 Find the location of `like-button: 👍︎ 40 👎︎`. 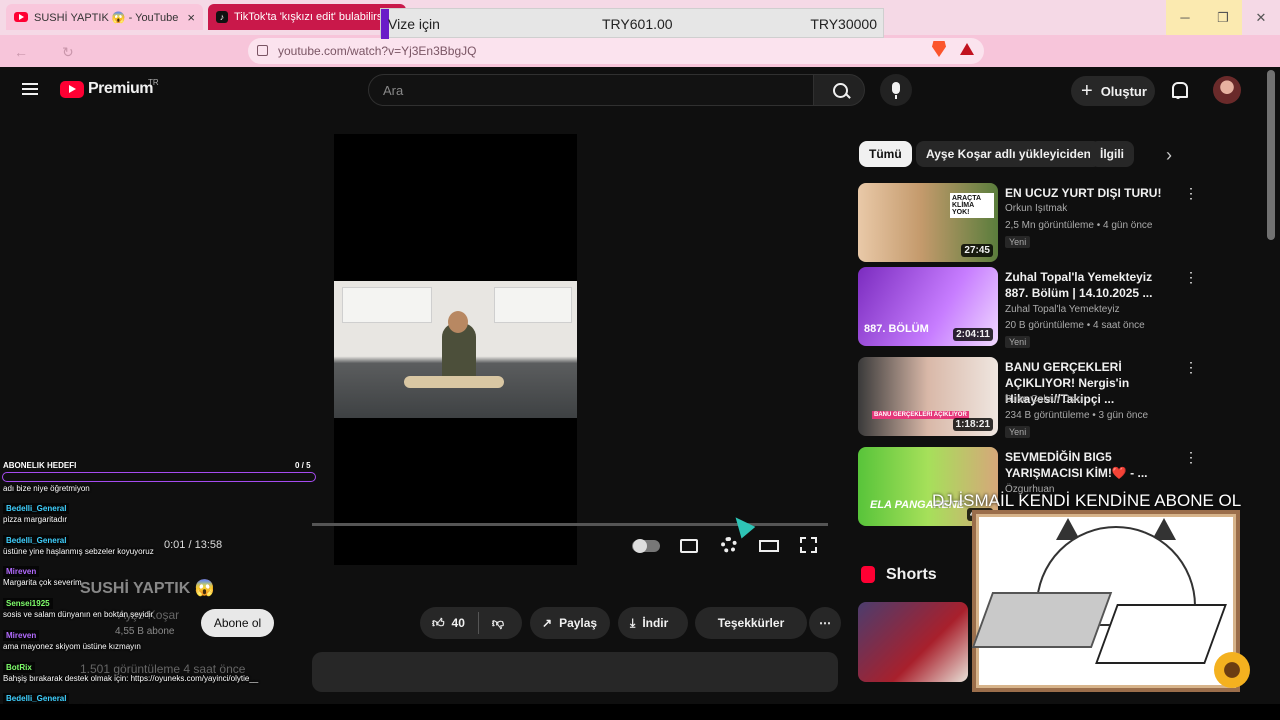

like-button: 👍︎ 40 👎︎ is located at coordinates (471, 623).